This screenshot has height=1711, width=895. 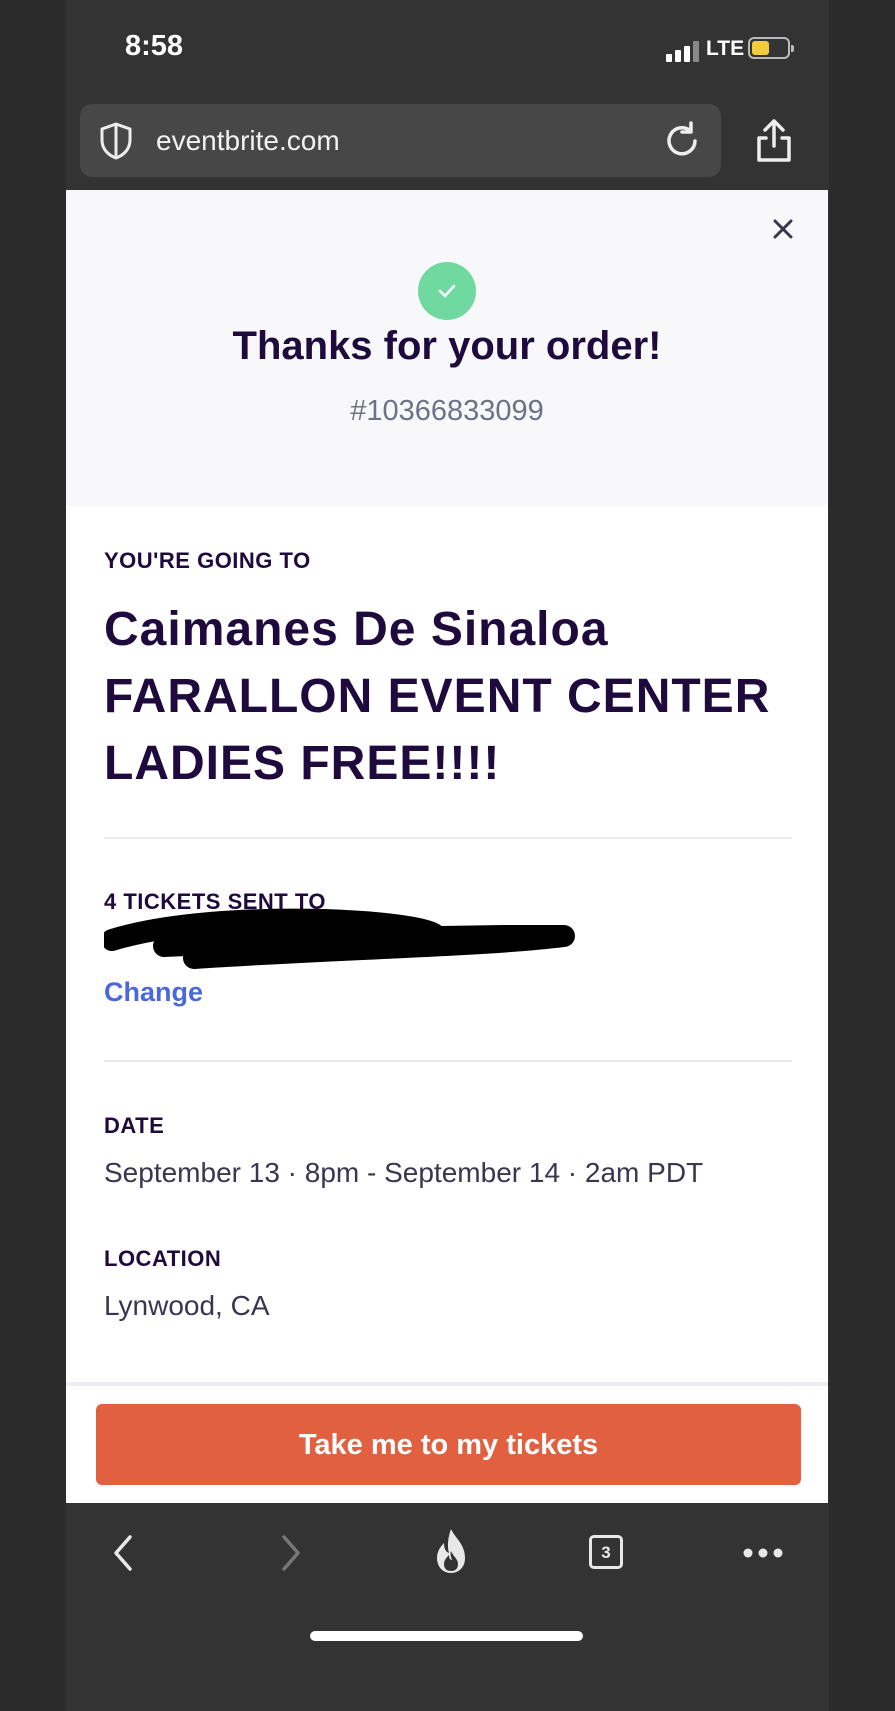 What do you see at coordinates (447, 411) in the screenshot?
I see `order-number: #10366833099` at bounding box center [447, 411].